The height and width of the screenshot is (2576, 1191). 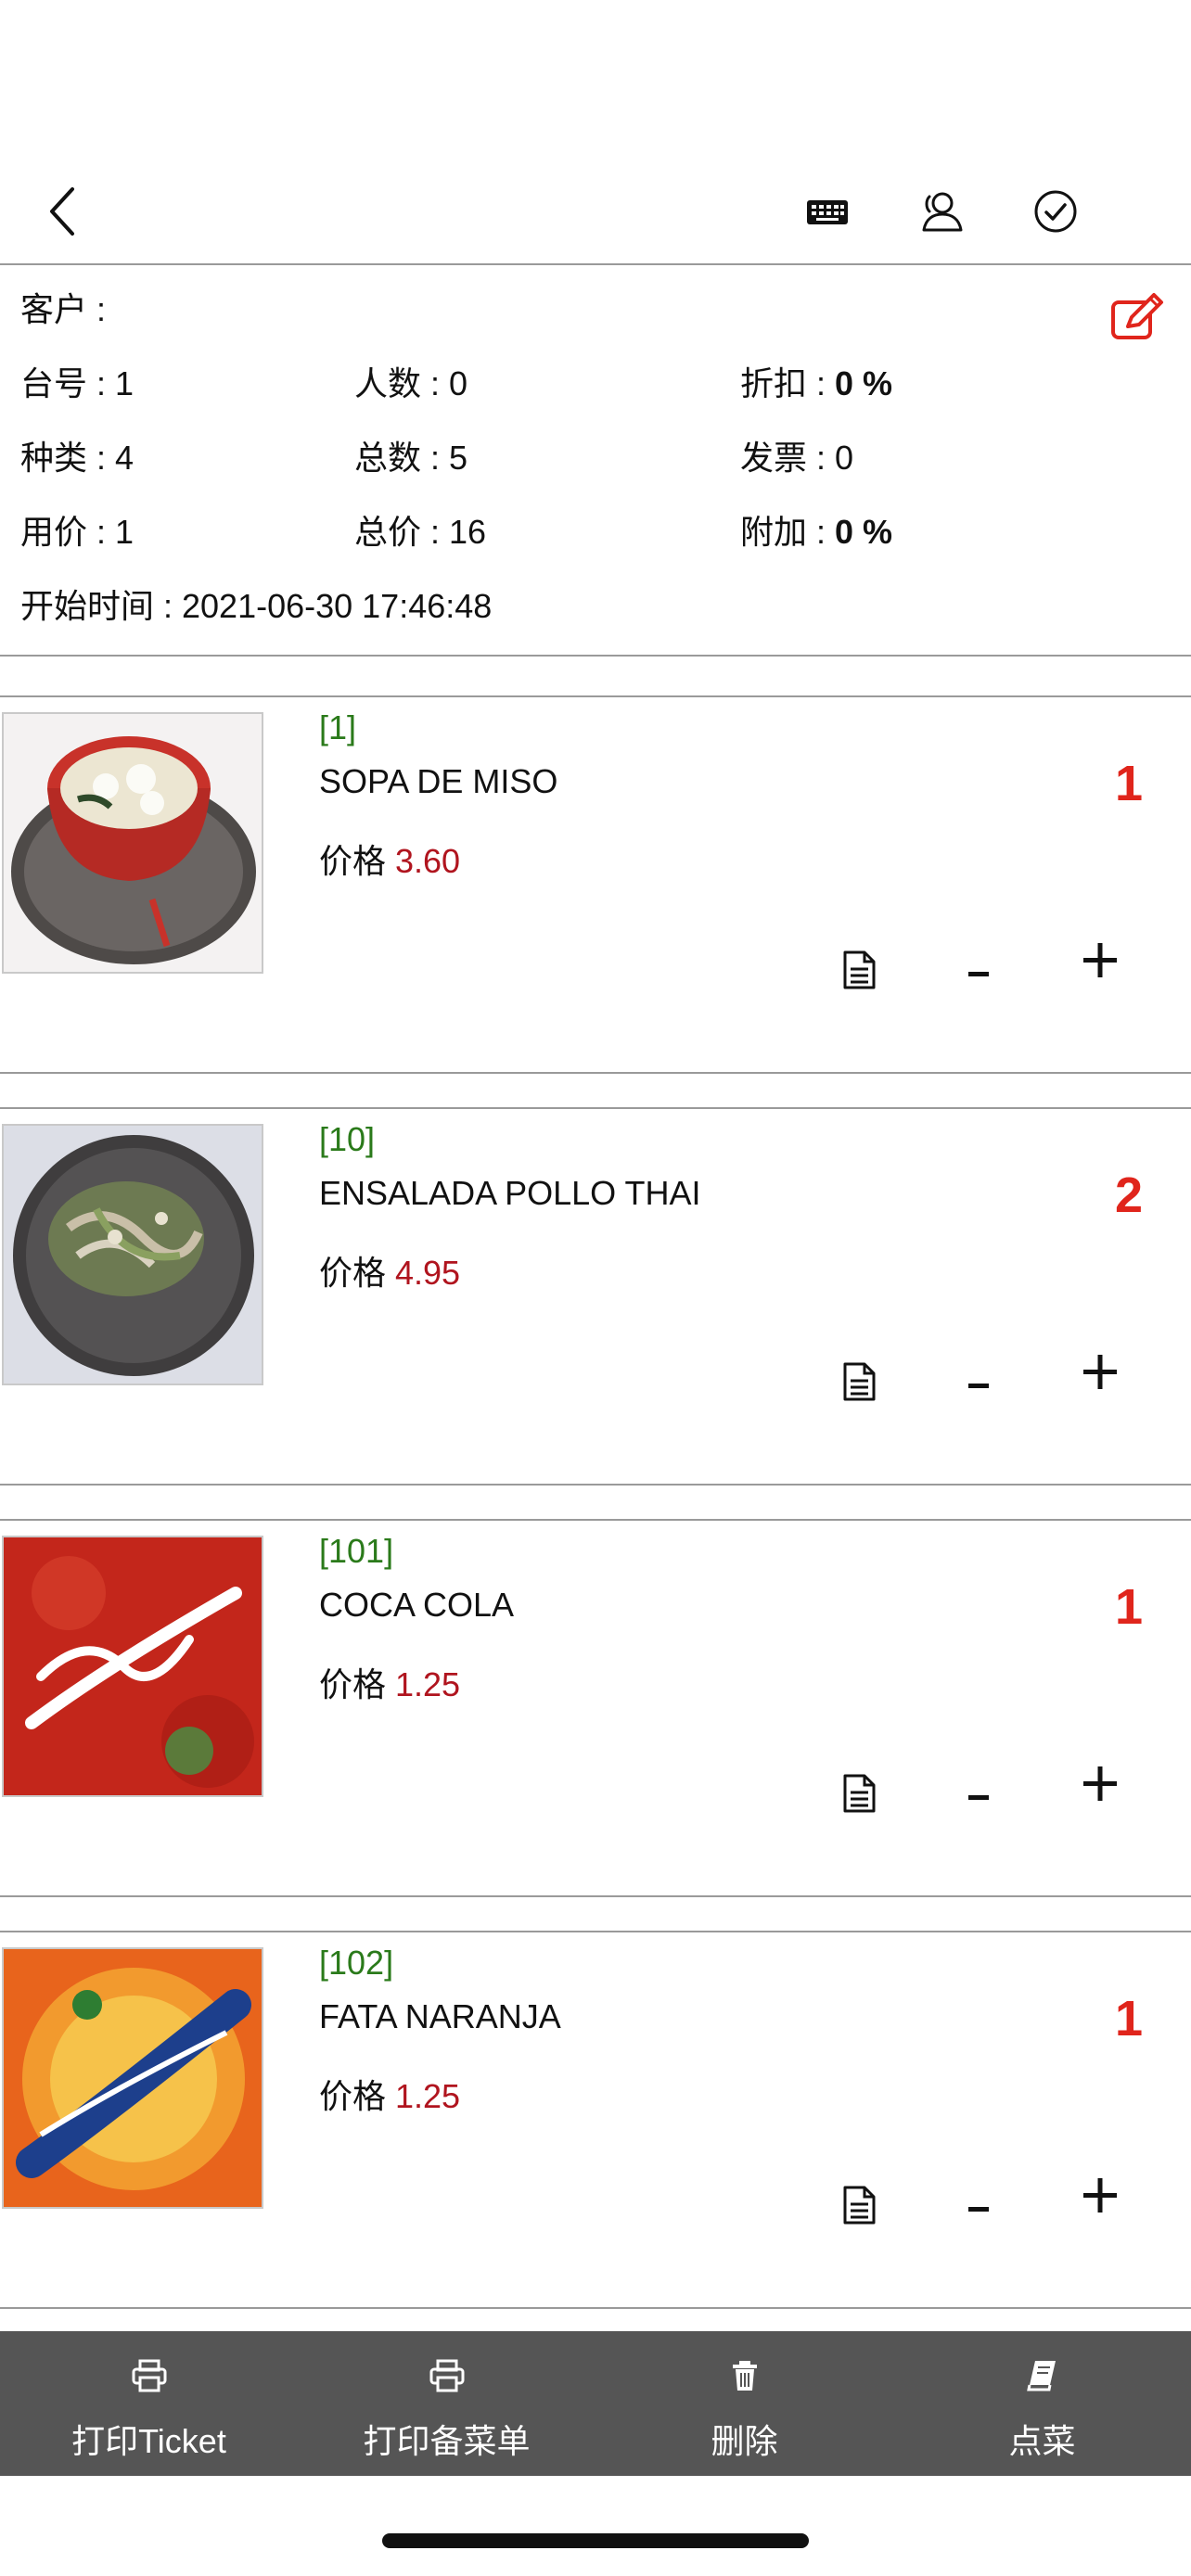 I want to click on edit-icon, so click(x=1138, y=317).